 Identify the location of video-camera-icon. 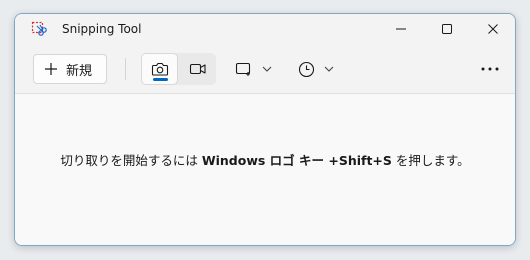
(197, 69).